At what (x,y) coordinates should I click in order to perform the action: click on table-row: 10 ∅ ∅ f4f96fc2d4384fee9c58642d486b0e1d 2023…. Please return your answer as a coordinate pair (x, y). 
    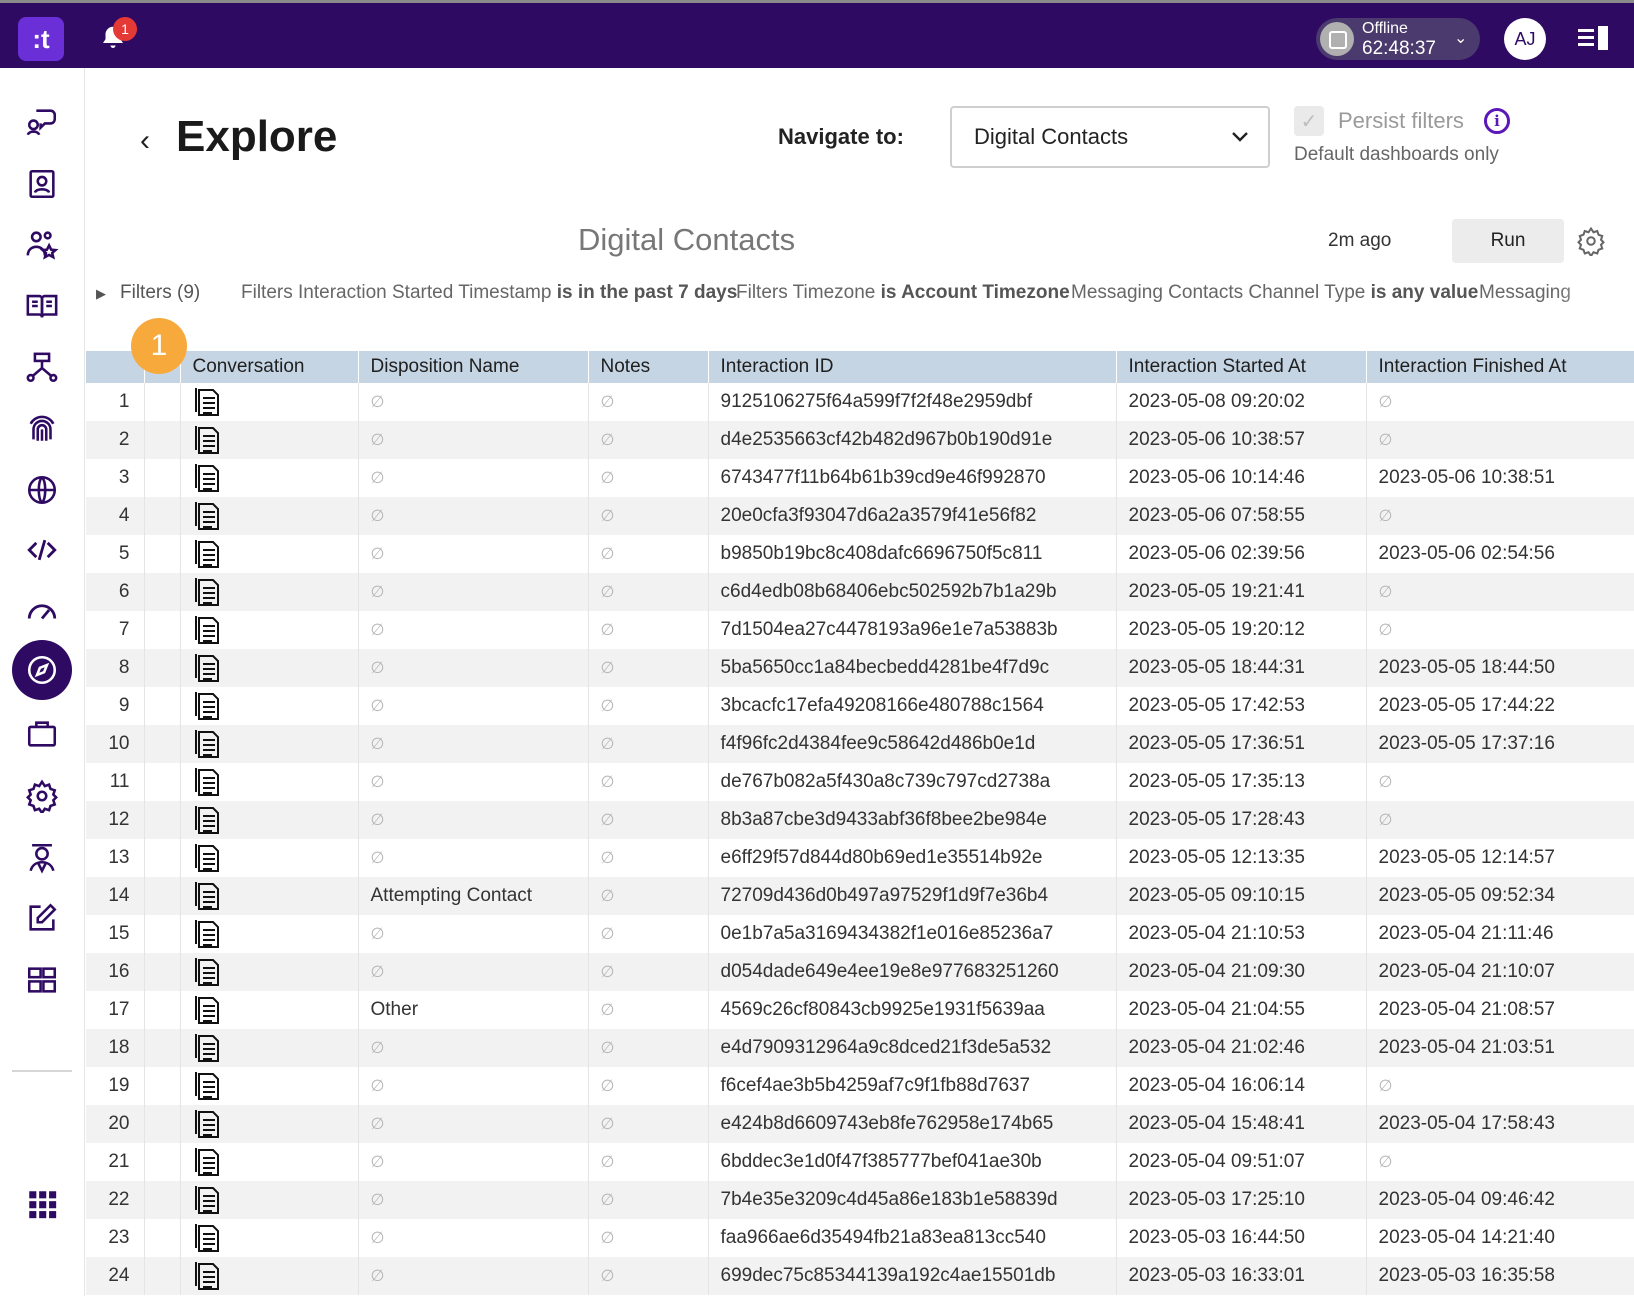
    Looking at the image, I should click on (860, 744).